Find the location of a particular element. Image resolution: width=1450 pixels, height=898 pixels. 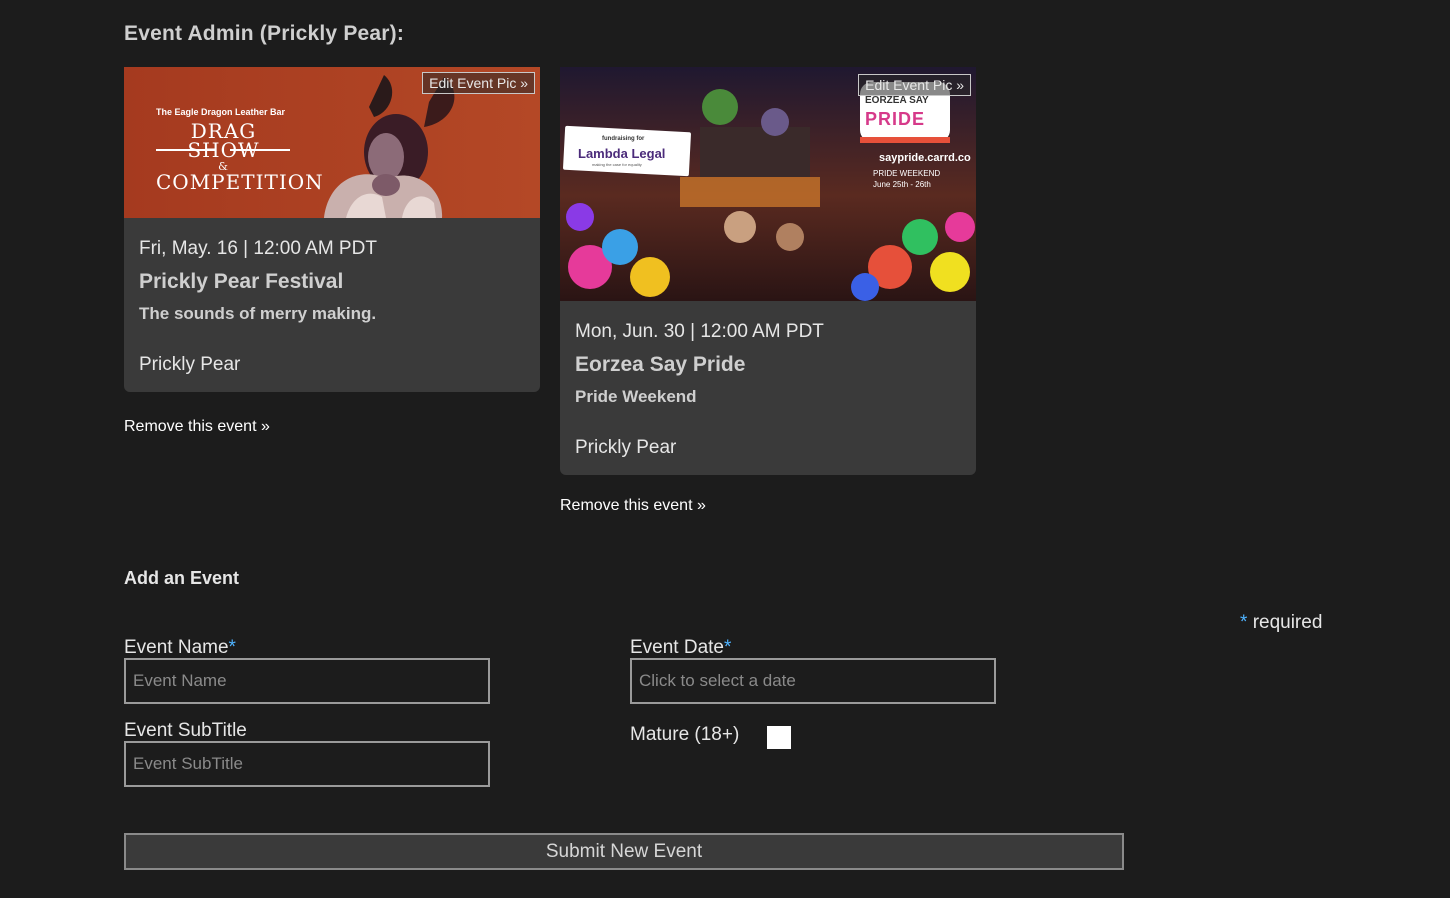

event-subtitle: The sounds of merry making. is located at coordinates (258, 313).